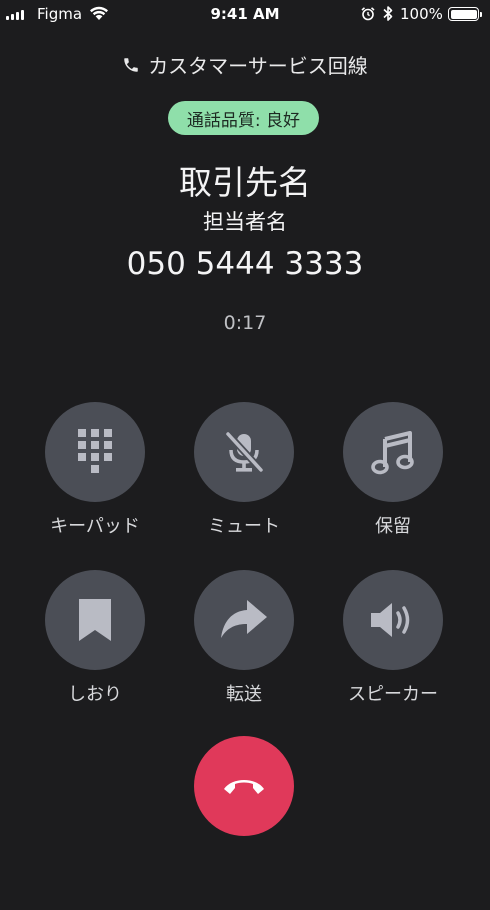 Image resolution: width=490 pixels, height=910 pixels. Describe the element at coordinates (393, 526) in the screenshot. I see `hold-label: 保留` at that location.